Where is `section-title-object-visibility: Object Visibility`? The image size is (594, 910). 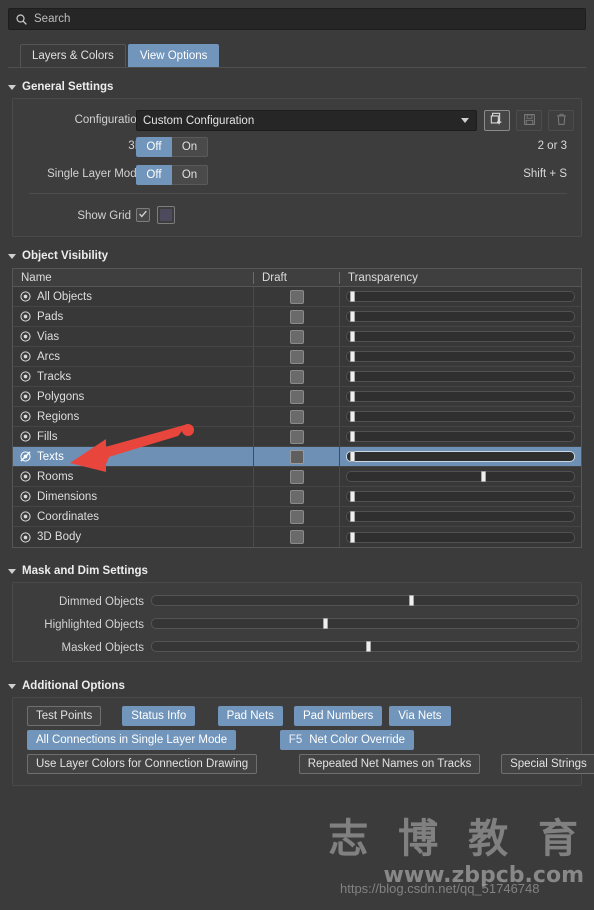 section-title-object-visibility: Object Visibility is located at coordinates (65, 256).